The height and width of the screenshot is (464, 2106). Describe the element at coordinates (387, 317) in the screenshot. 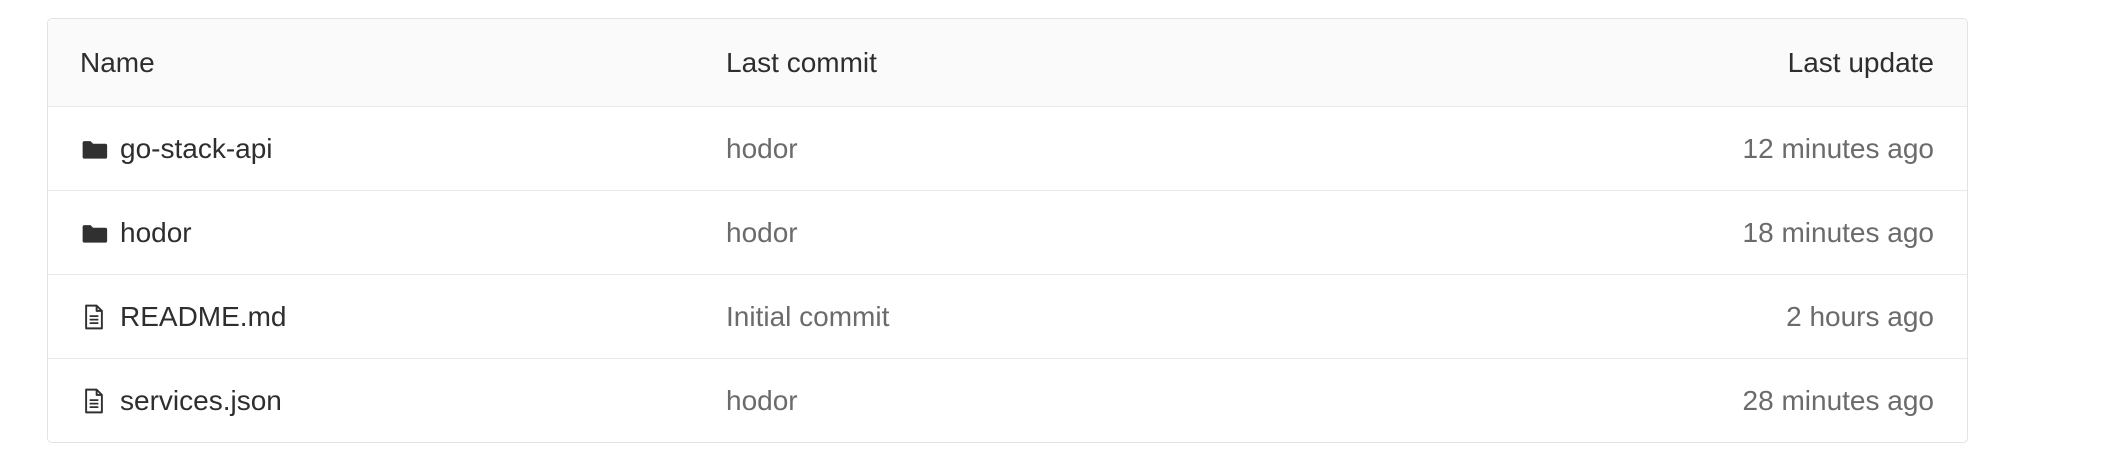

I see `row-name-cell: README.md` at that location.